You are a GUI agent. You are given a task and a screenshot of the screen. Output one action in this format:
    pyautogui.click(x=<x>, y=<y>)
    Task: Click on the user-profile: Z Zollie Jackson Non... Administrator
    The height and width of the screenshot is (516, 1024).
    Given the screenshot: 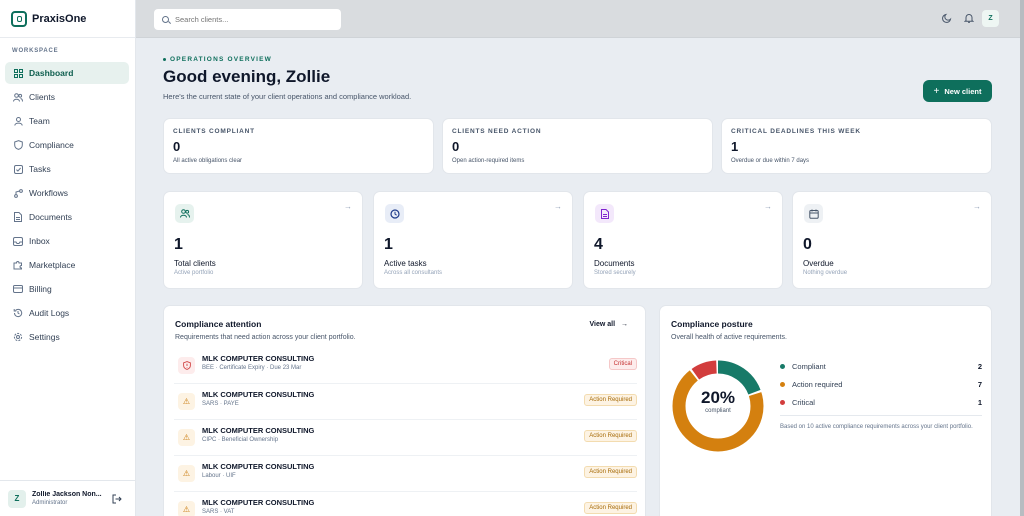 What is the action you would take?
    pyautogui.click(x=68, y=498)
    